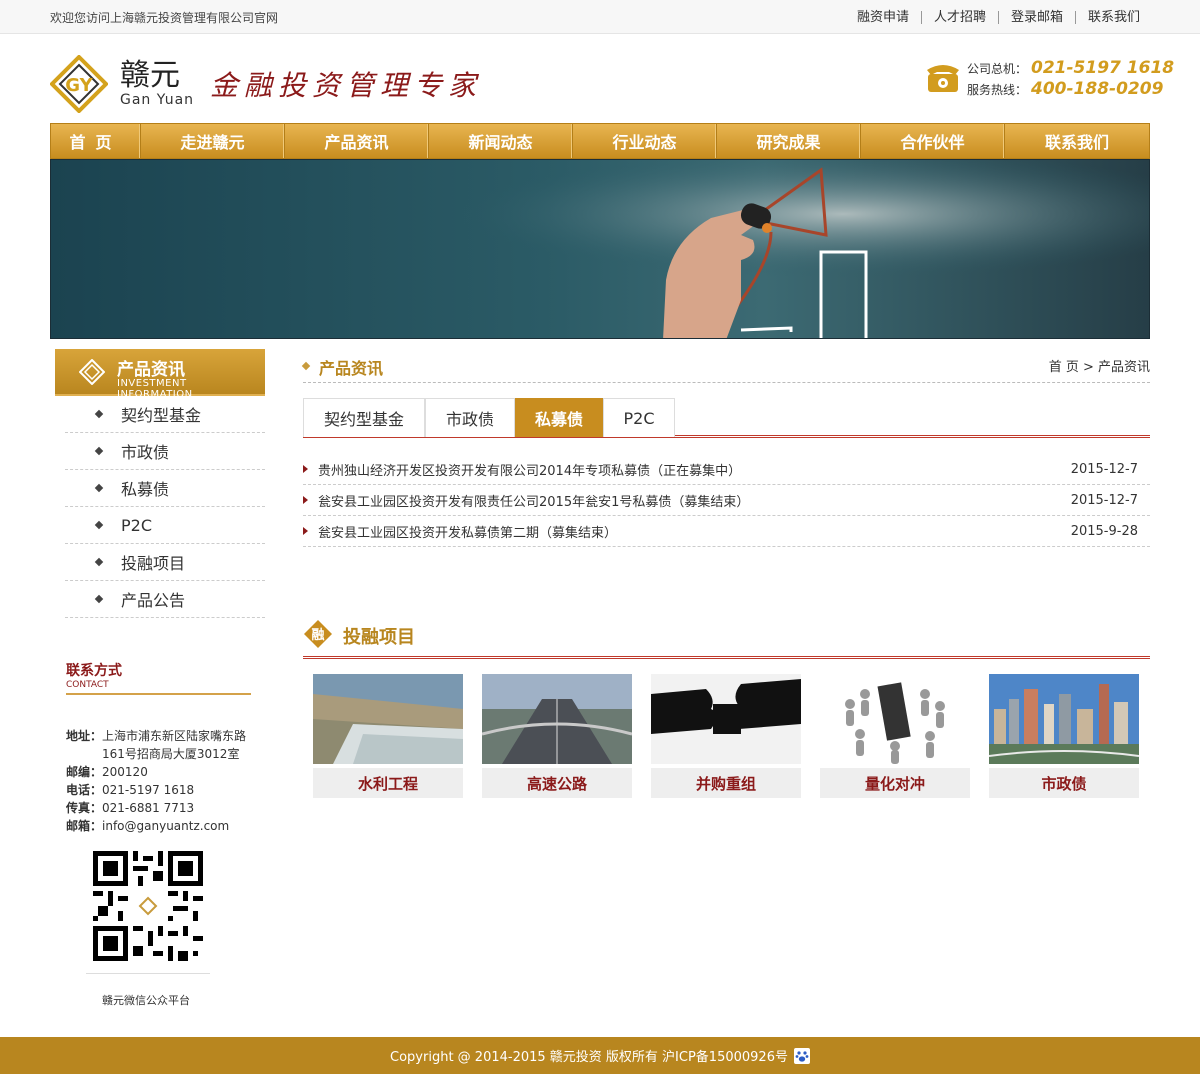 This screenshot has height=1074, width=1200. What do you see at coordinates (145, 489) in the screenshot?
I see `sidebar-item-label: 私募债` at bounding box center [145, 489].